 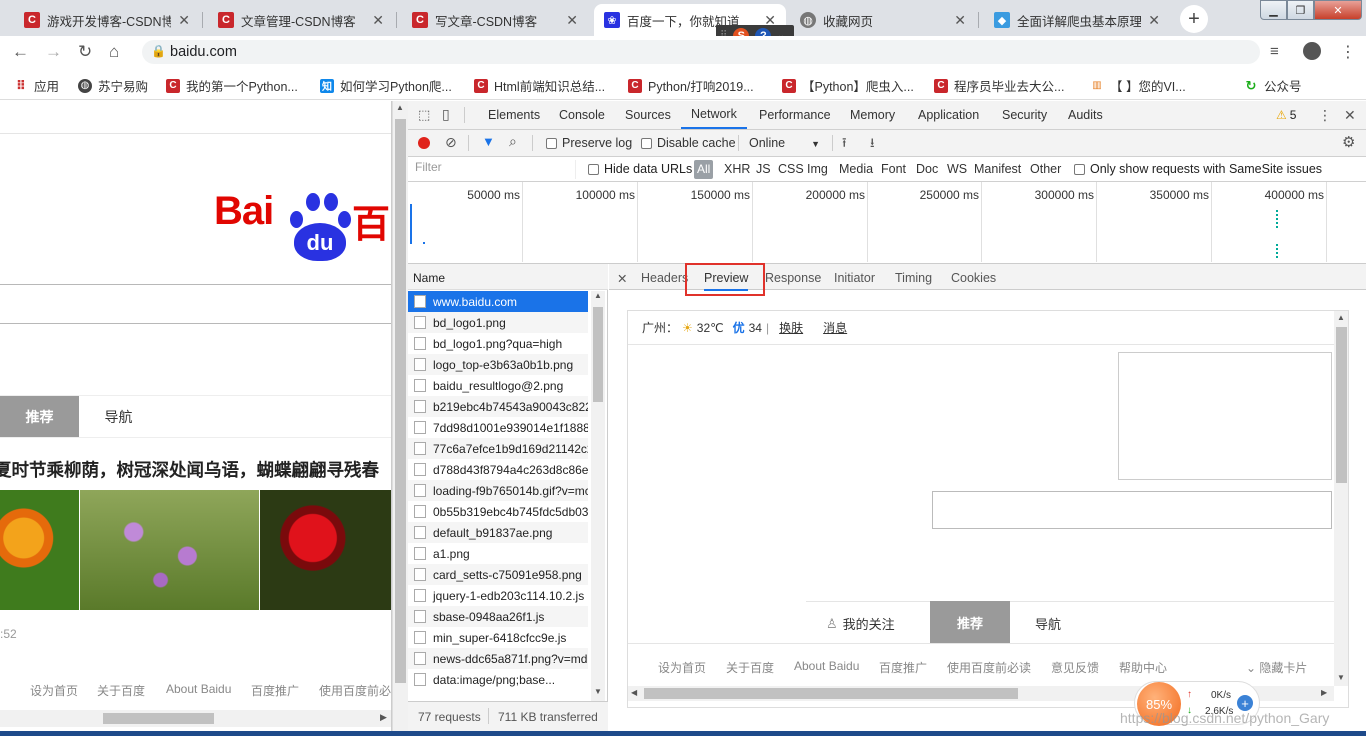 What do you see at coordinates (1338, 10) in the screenshot?
I see `window-close-button: ✕` at bounding box center [1338, 10].